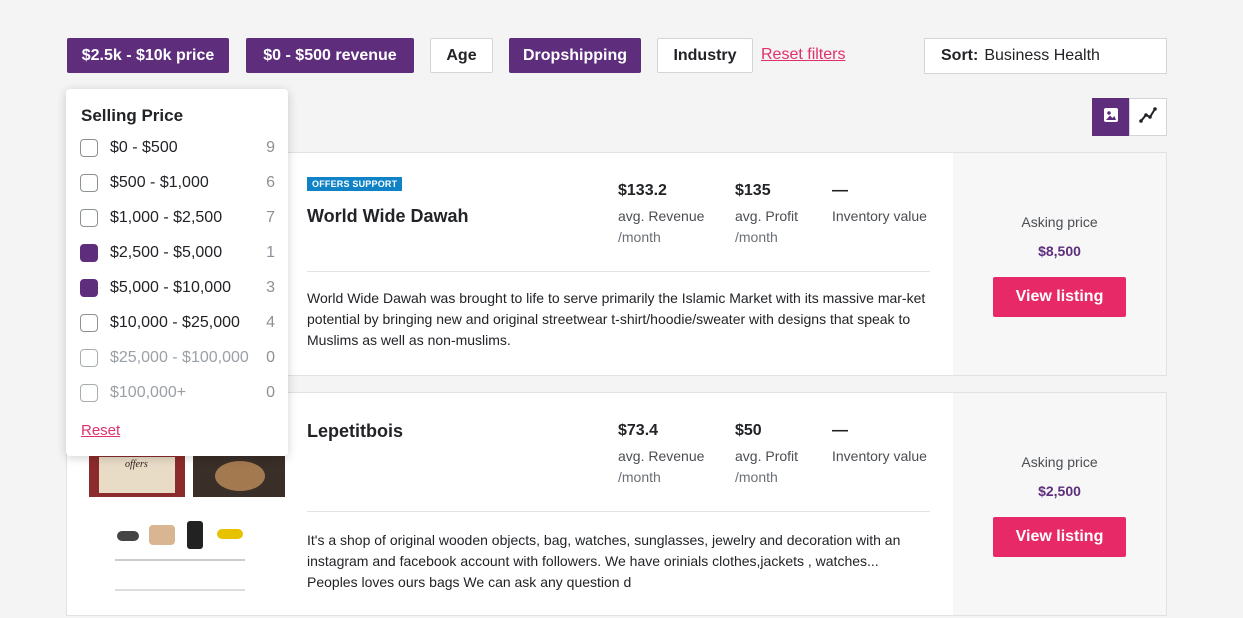 The height and width of the screenshot is (618, 1243). I want to click on sort-label: Sort:, so click(960, 55).